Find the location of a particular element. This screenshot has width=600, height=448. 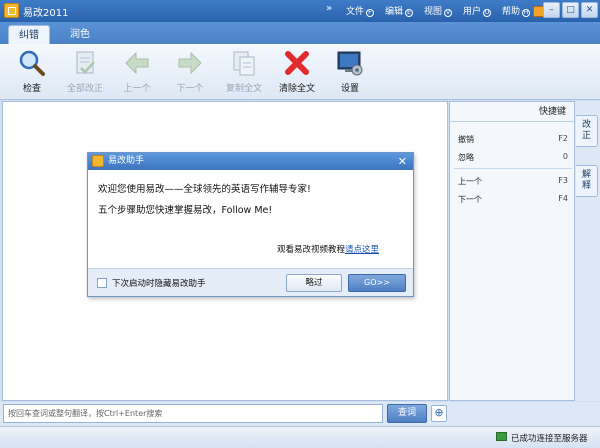

hide-assistant-label: 下次启动时隐藏易改助手 is located at coordinates (159, 284).